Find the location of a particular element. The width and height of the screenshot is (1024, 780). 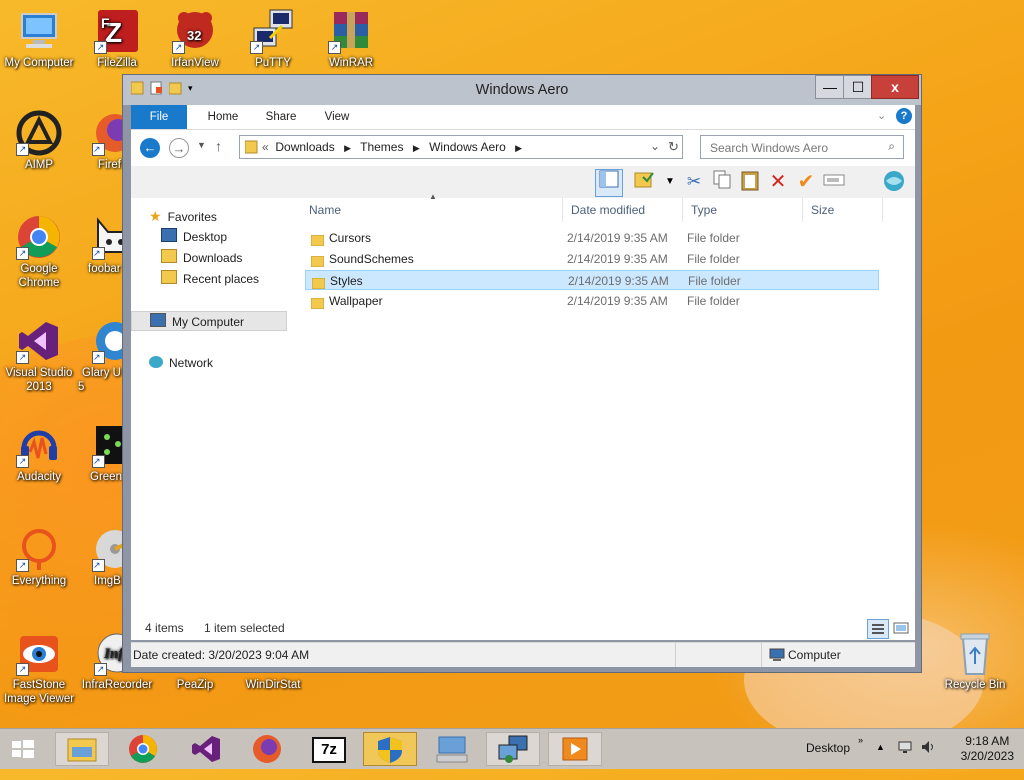

desktop-icon-putty: ↗ PuTTY is located at coordinates (273, 39).